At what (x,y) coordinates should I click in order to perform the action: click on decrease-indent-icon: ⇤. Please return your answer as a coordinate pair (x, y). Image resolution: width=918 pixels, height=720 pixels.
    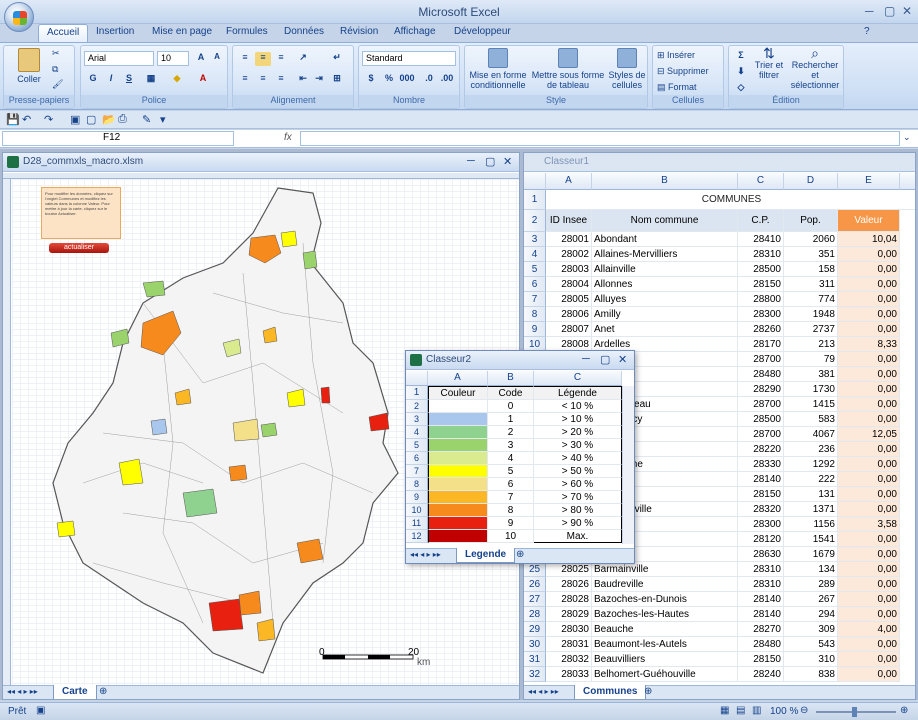
    Looking at the image, I should click on (303, 80).